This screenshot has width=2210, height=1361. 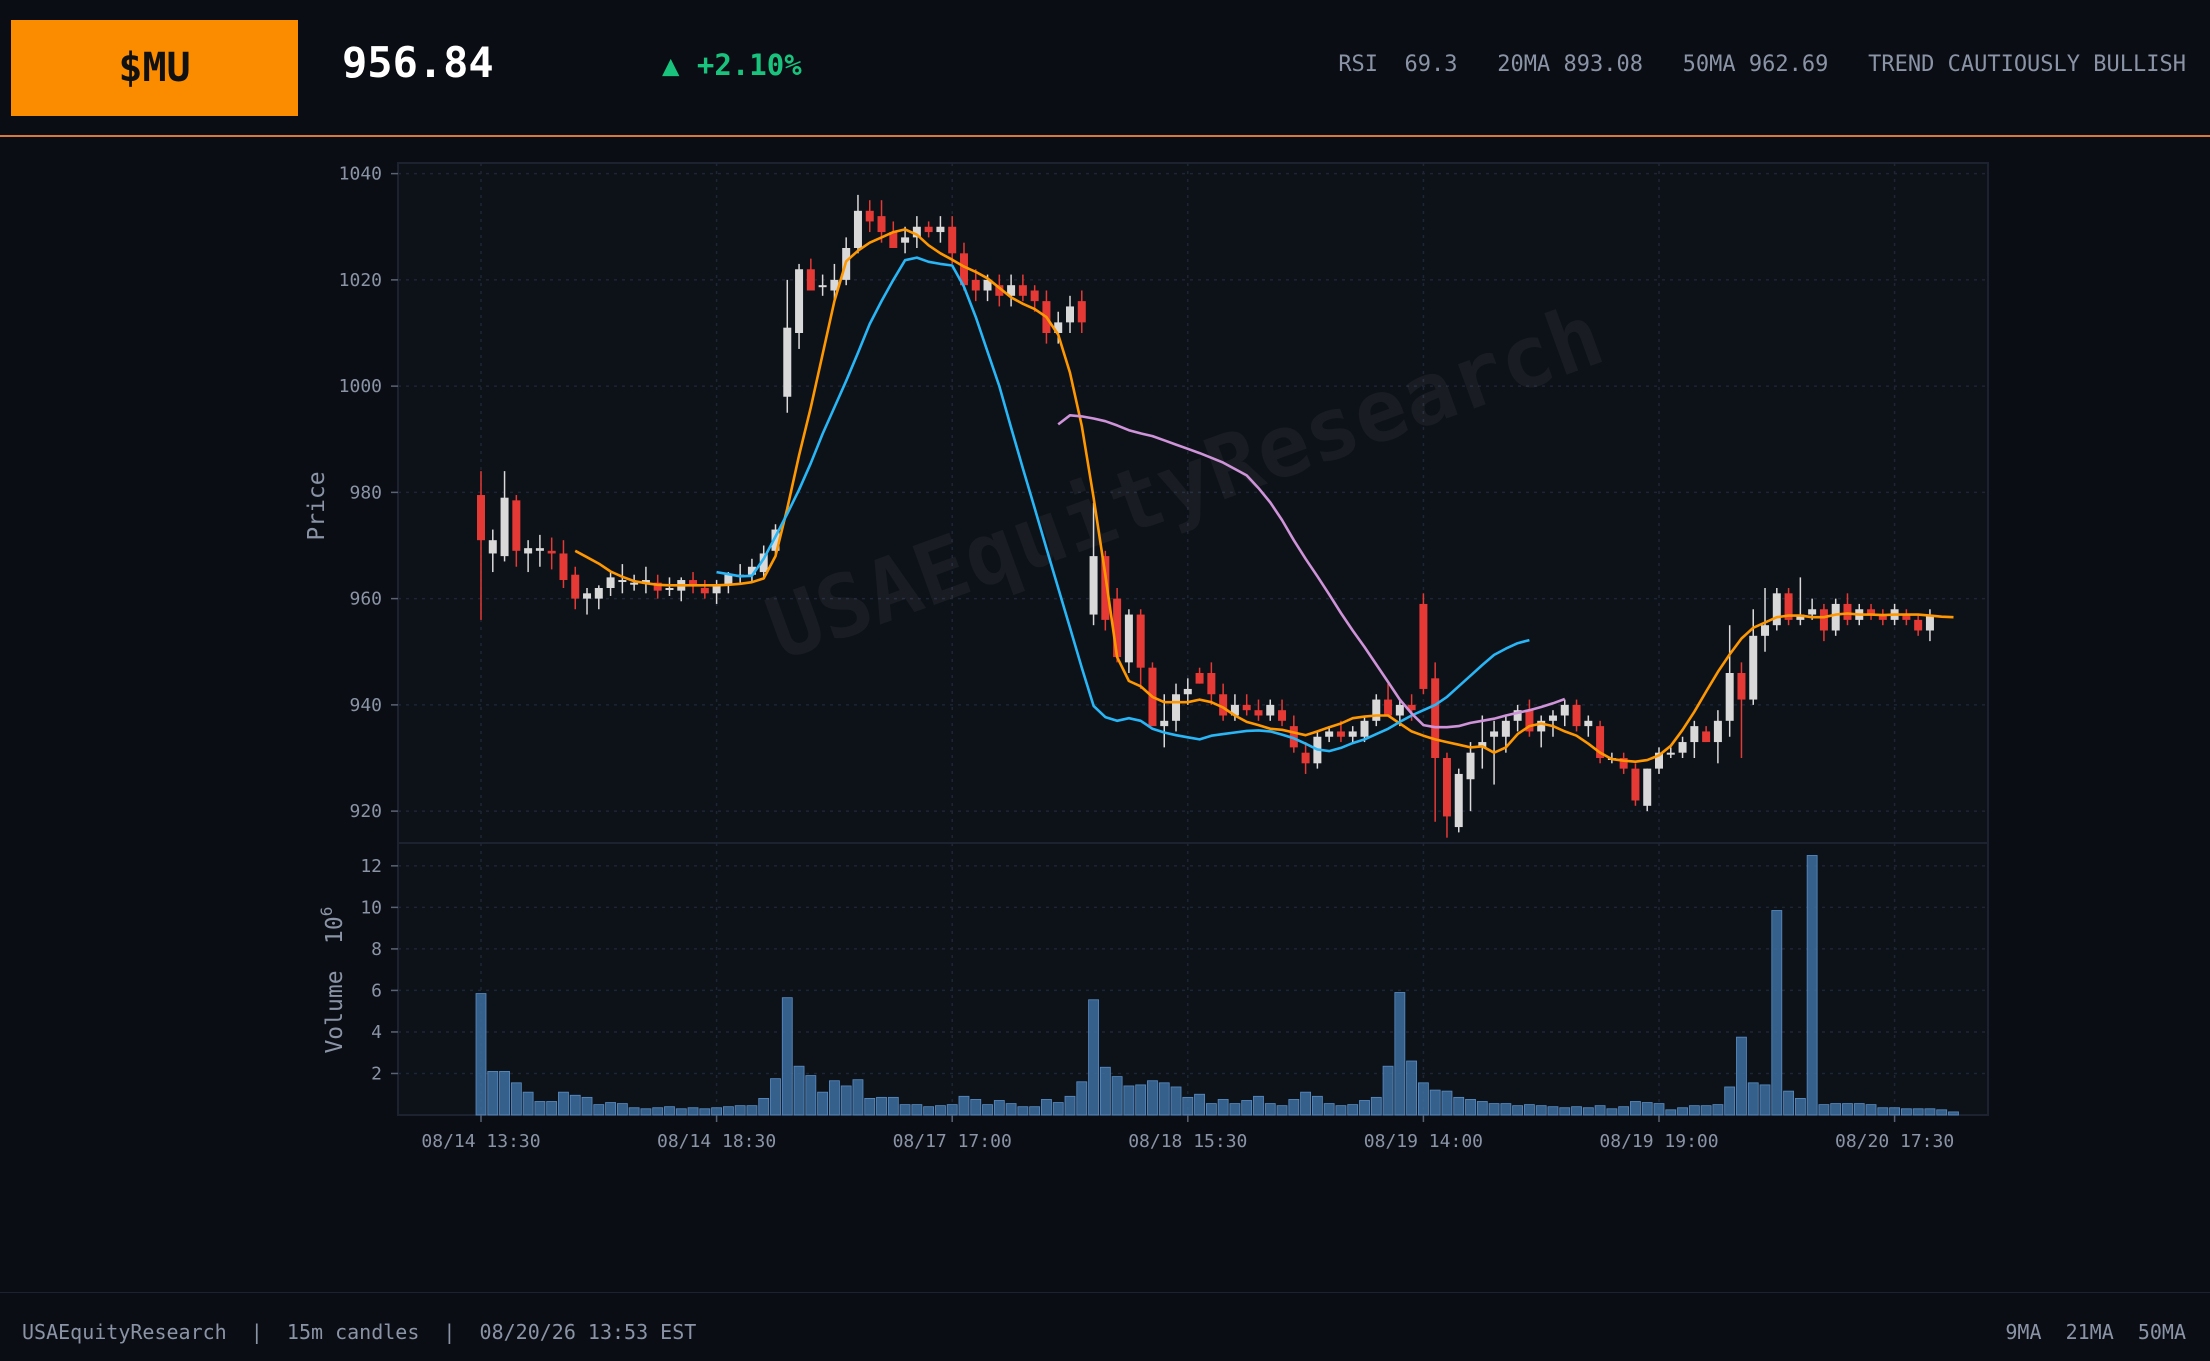 I want to click on y-tick-label: 980, so click(x=365, y=492).